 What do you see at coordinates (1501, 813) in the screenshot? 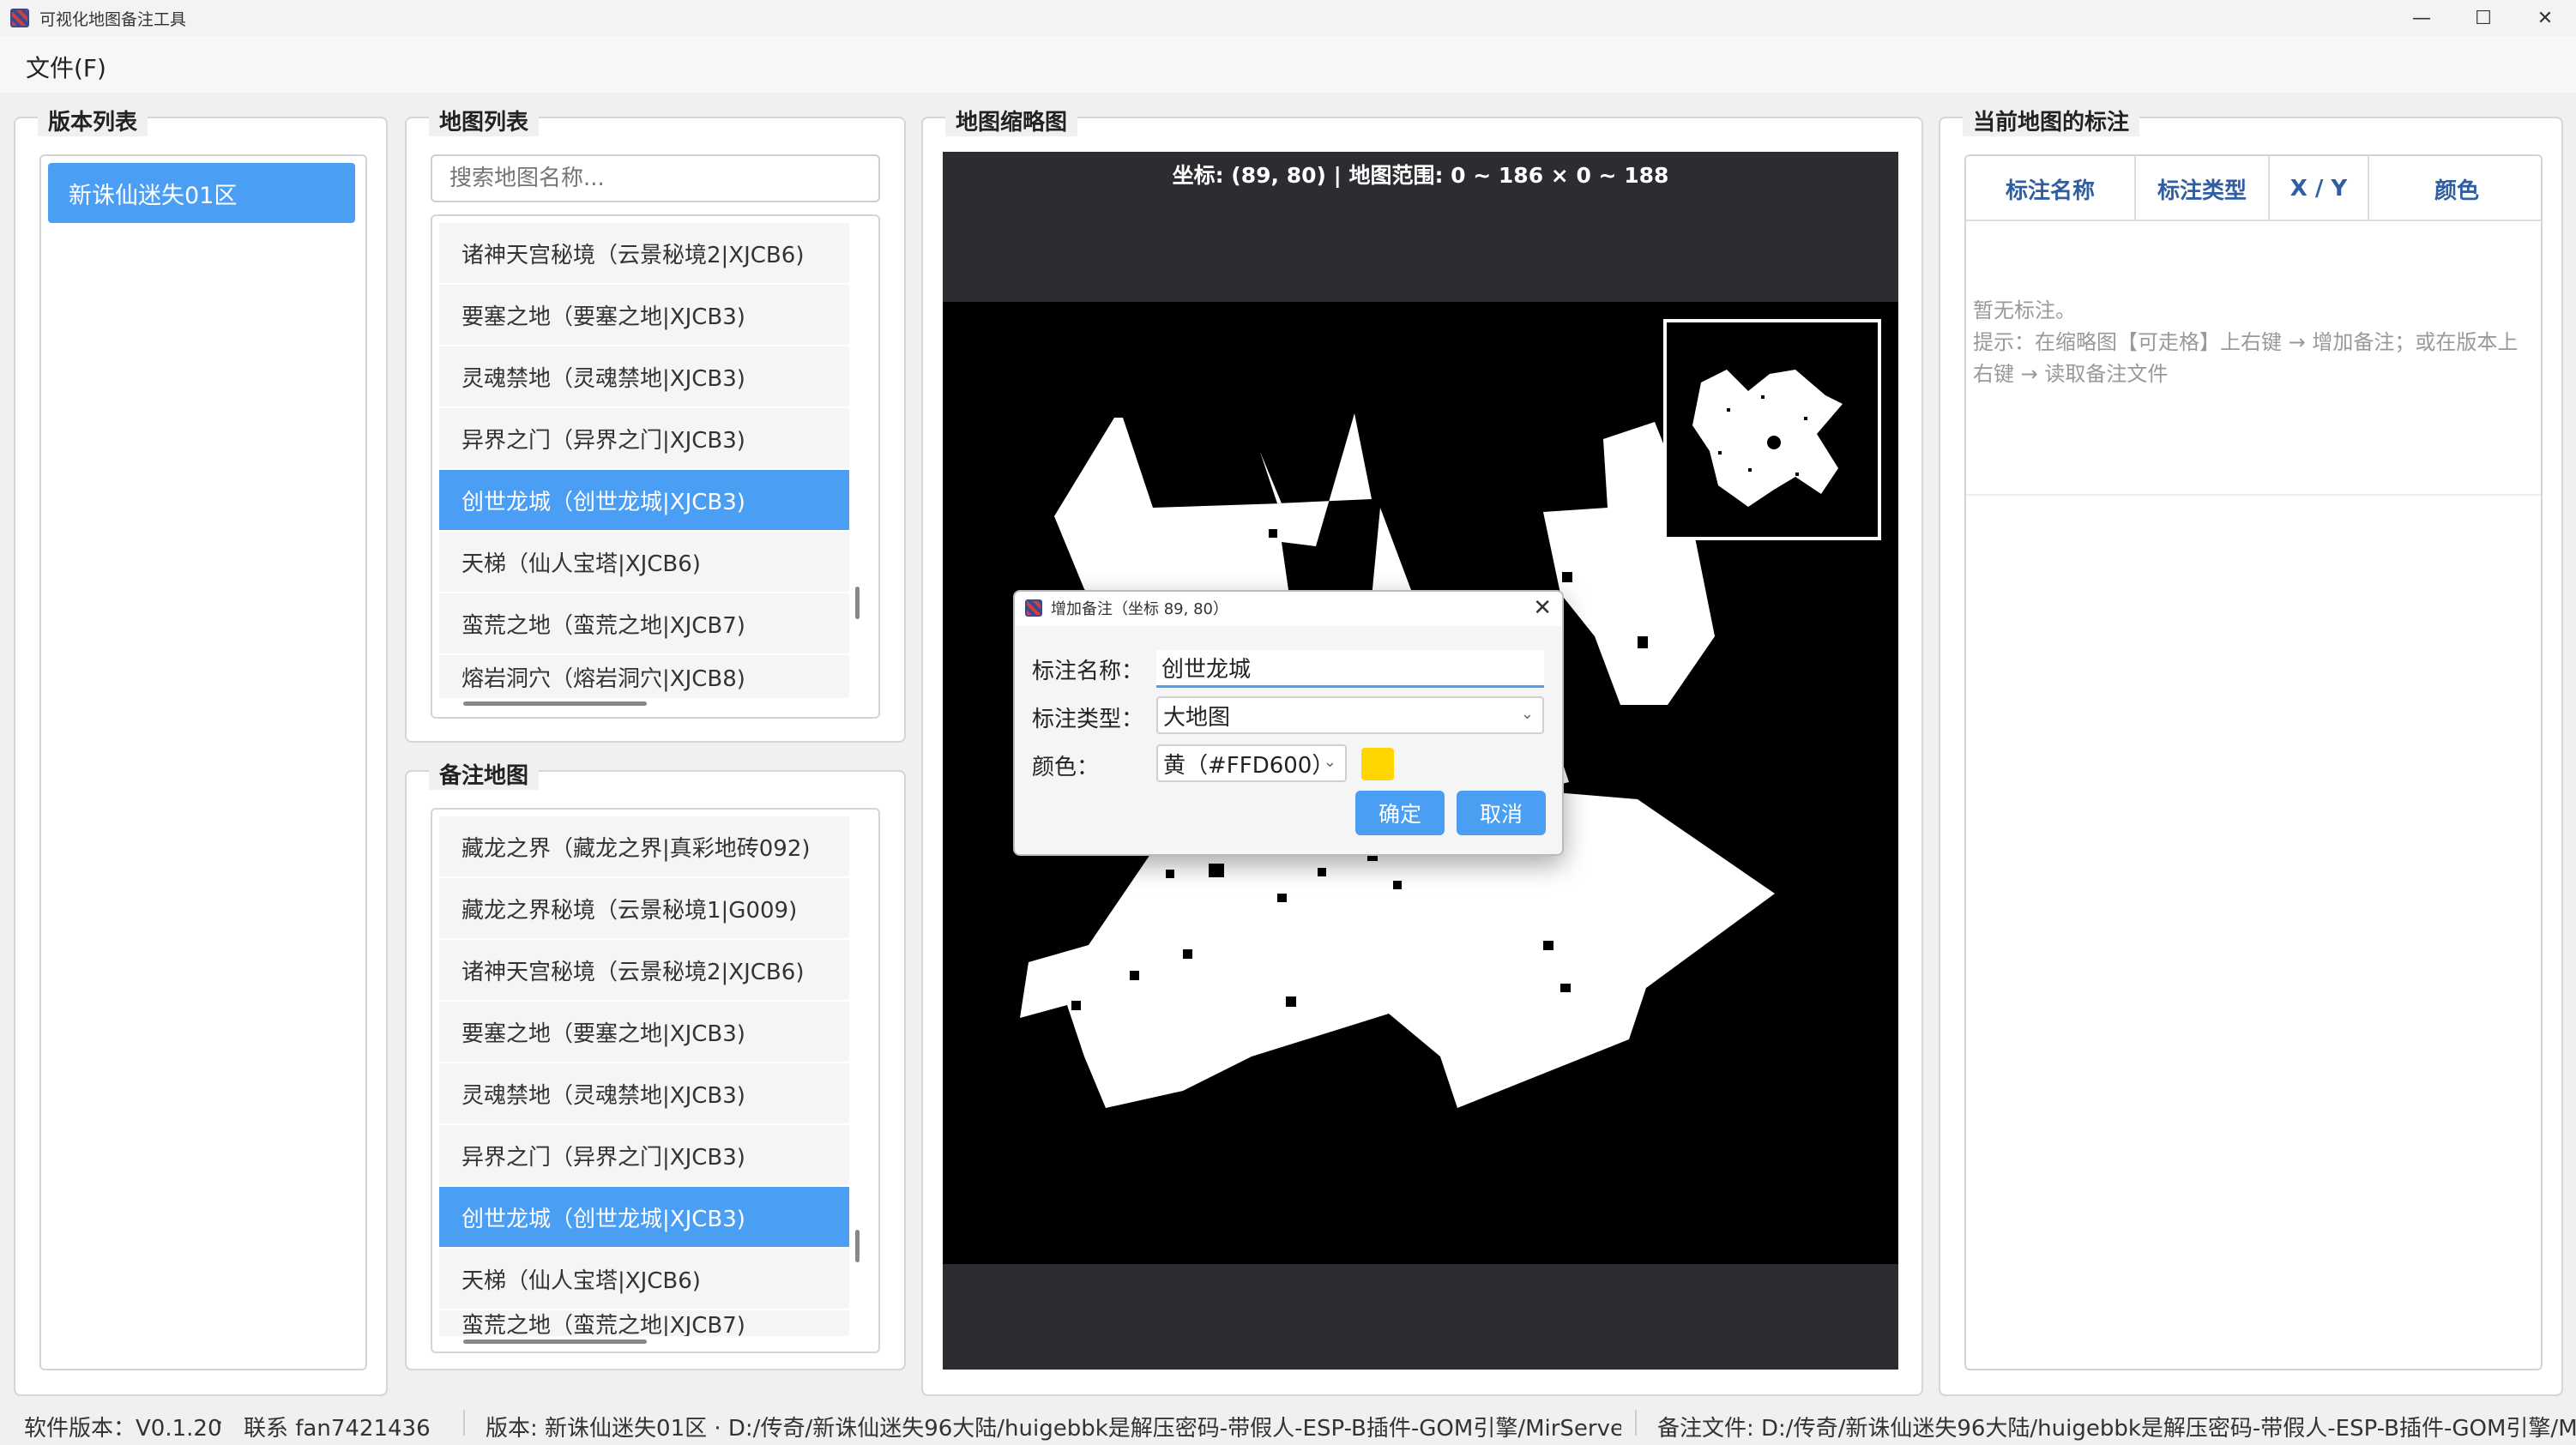
I see `cancel-button: 取消` at bounding box center [1501, 813].